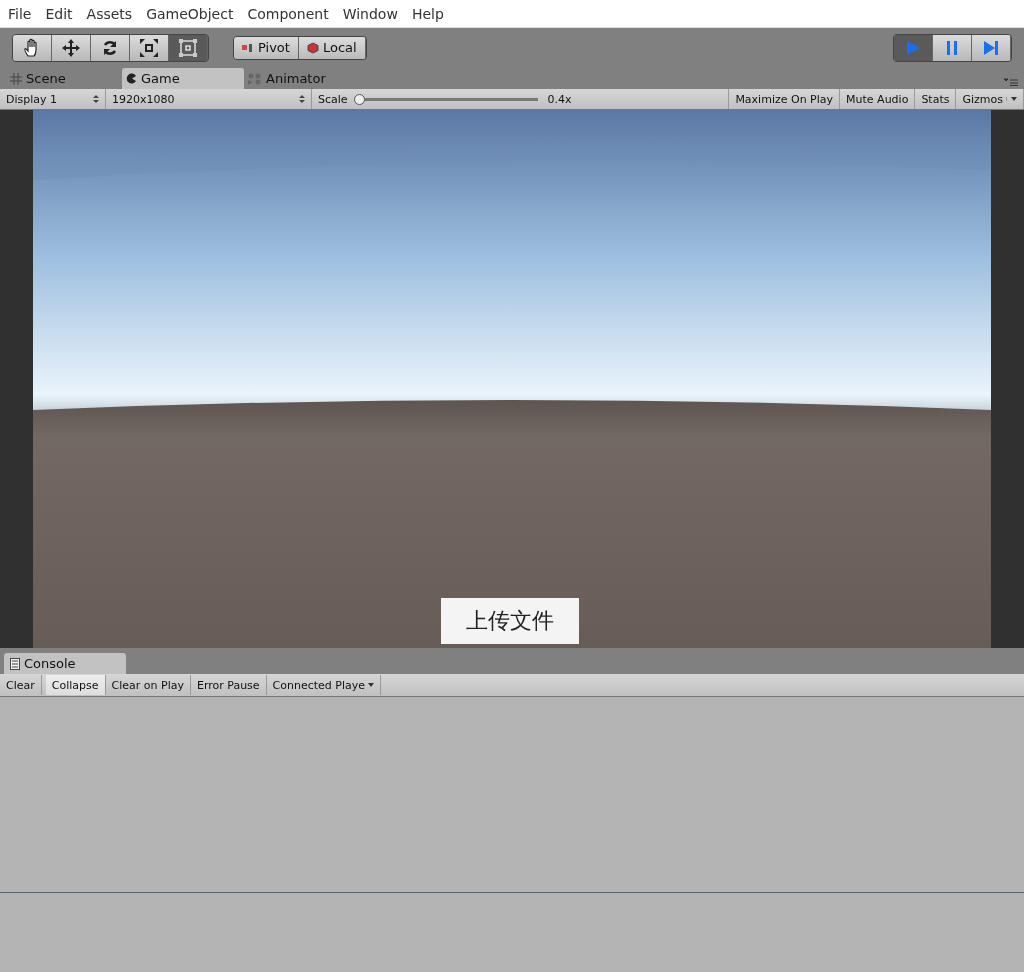 This screenshot has width=1024, height=972. I want to click on panel-menu-icon, so click(1011, 82).